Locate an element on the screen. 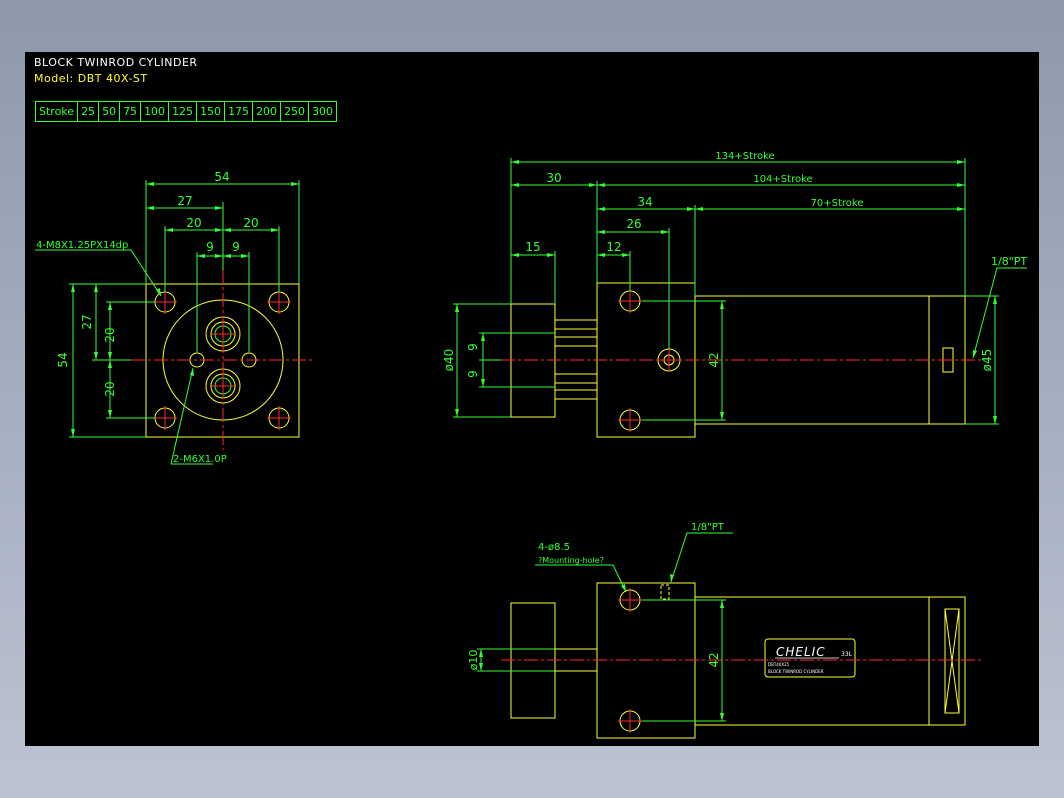 Image resolution: width=1064 pixels, height=798 pixels. nameplate-line: DBT40X25 is located at coordinates (779, 664).